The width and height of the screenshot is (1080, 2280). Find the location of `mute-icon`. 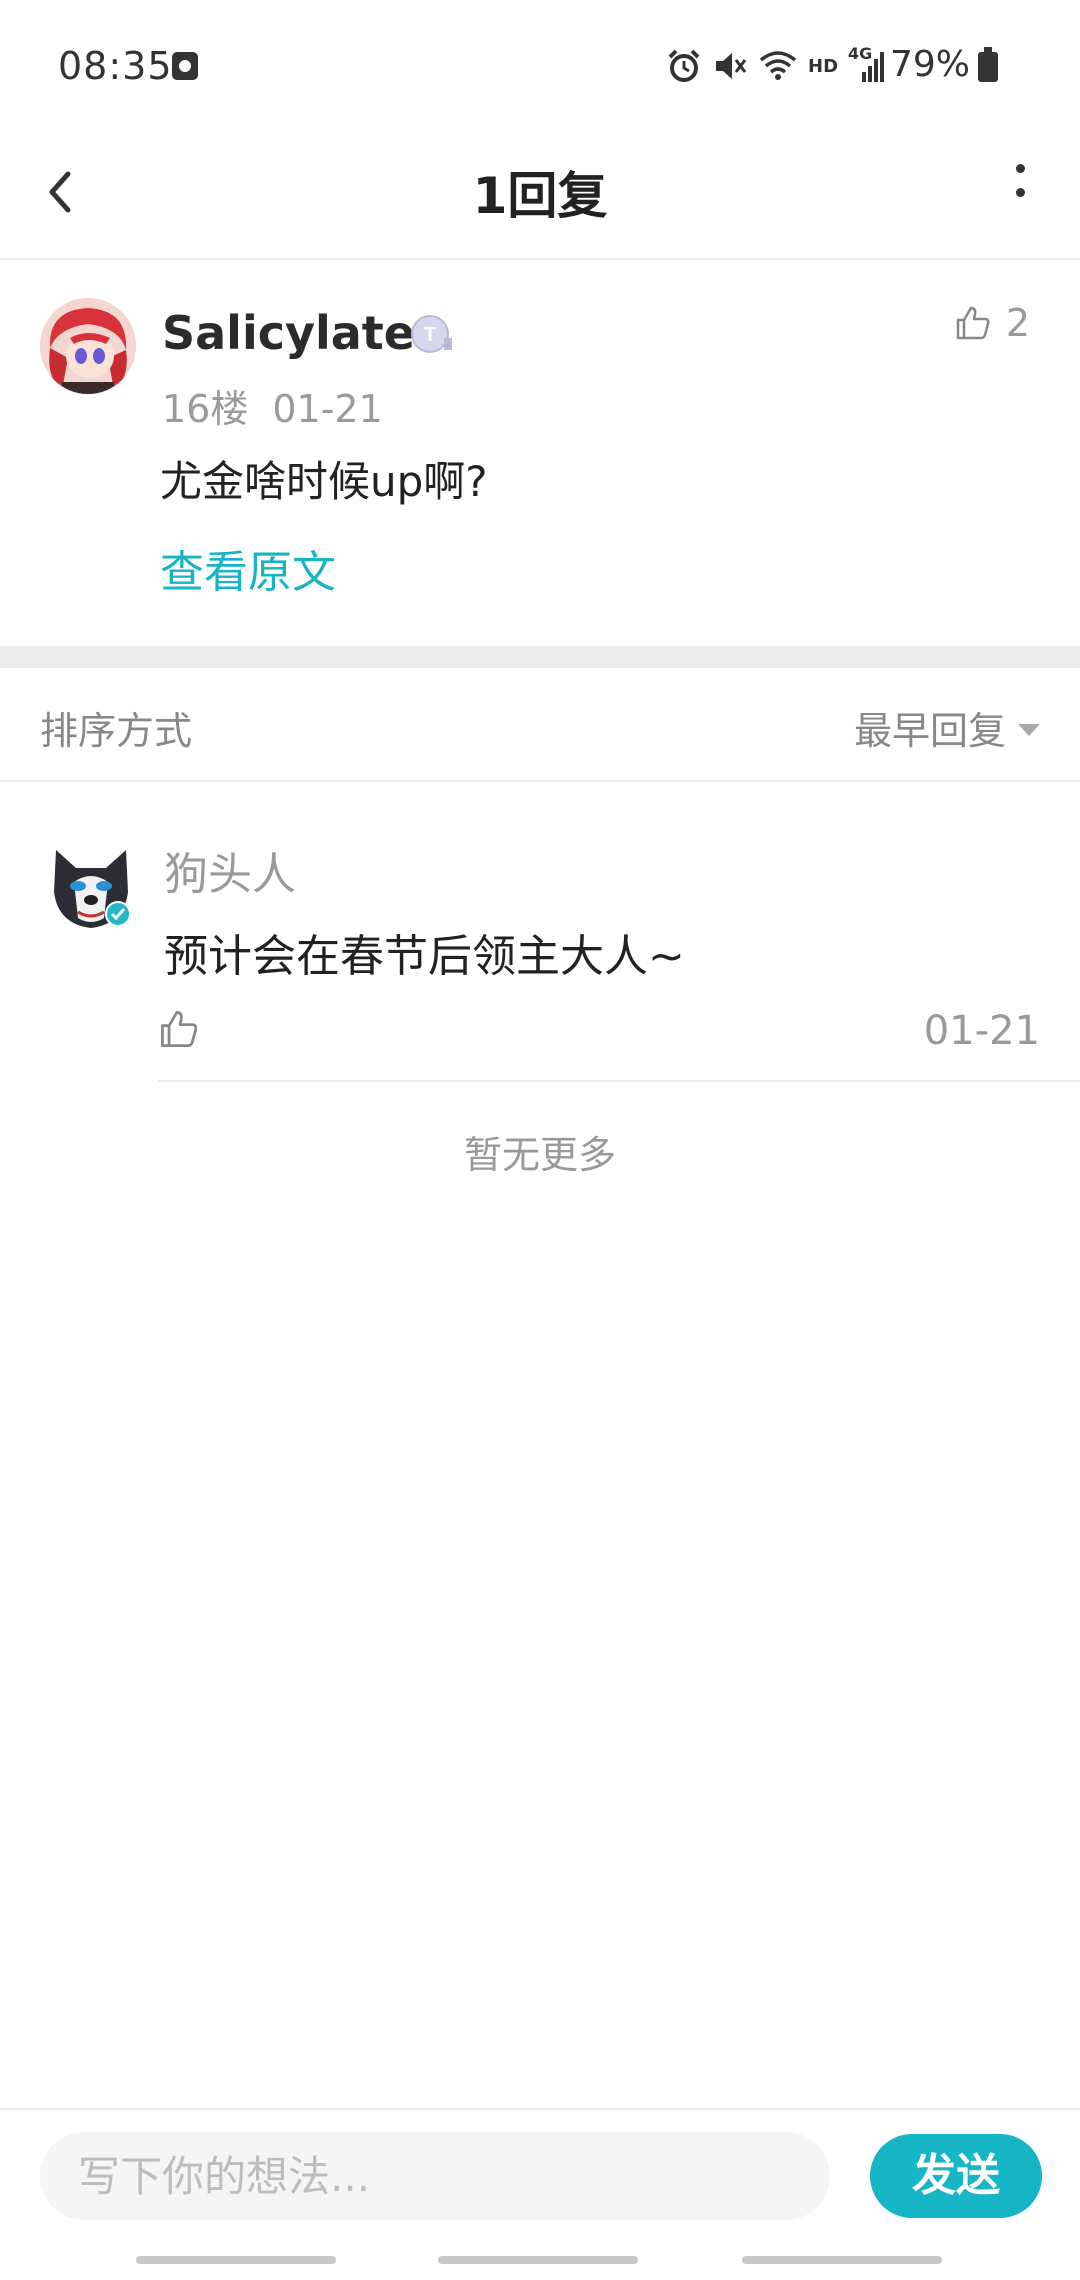

mute-icon is located at coordinates (731, 66).